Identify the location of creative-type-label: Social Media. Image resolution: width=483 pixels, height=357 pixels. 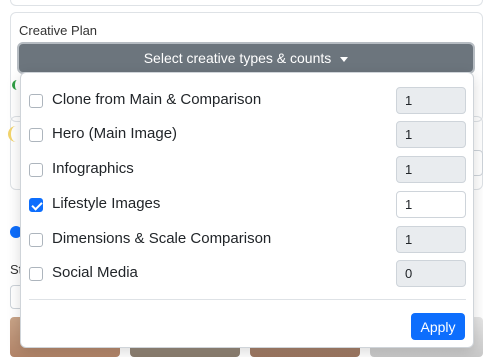
(95, 272).